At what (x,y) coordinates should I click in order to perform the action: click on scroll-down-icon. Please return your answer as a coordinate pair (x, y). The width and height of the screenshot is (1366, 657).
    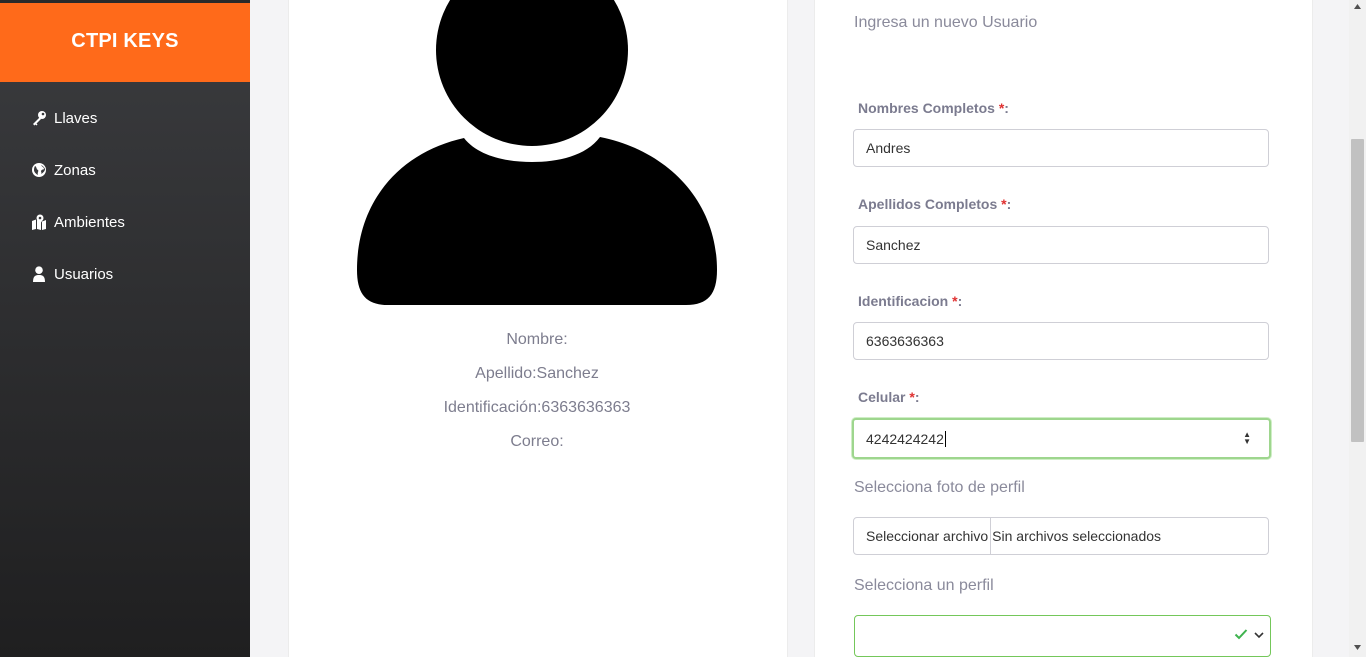
    Looking at the image, I should click on (1357, 647).